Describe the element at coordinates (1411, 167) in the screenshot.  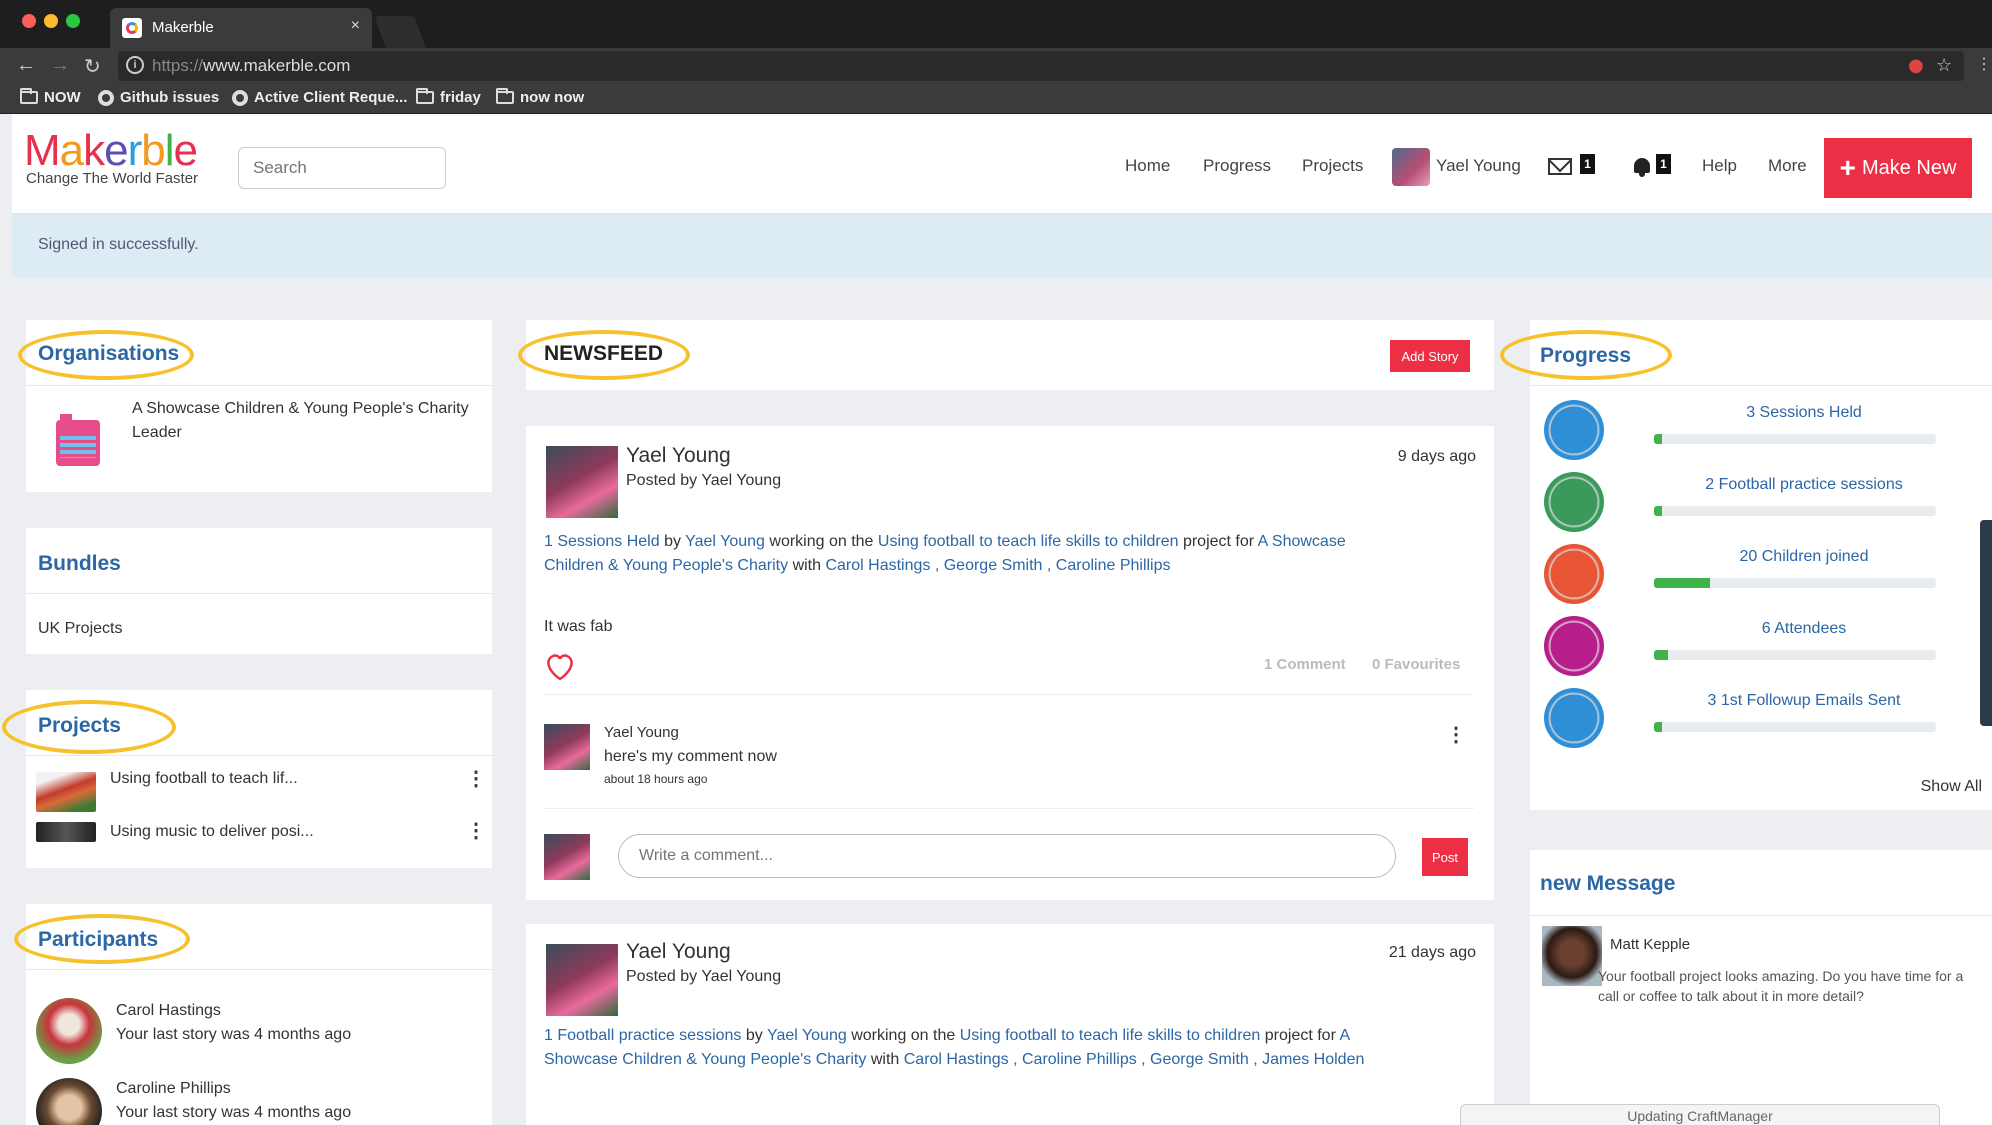
I see `user-avatar` at that location.